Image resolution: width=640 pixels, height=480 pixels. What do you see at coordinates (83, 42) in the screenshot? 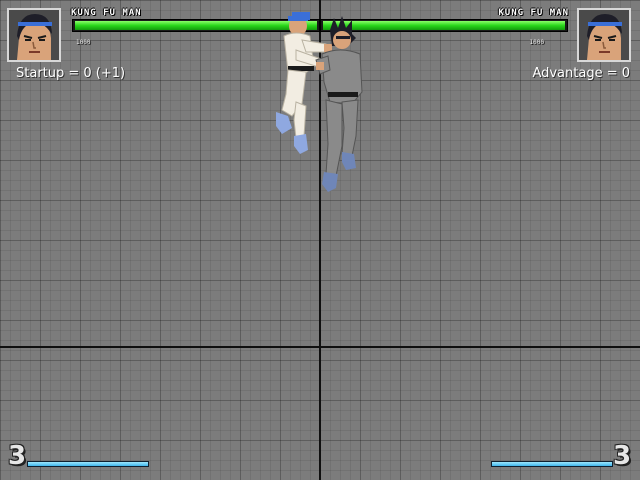
I see `p1-power-label: 1000` at bounding box center [83, 42].